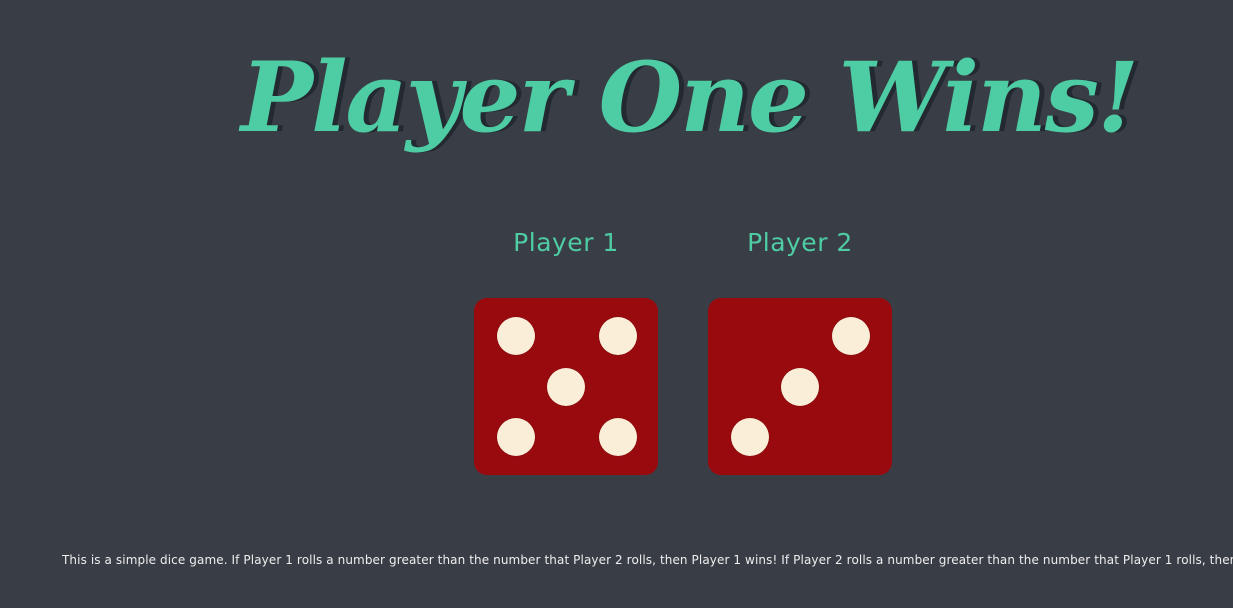 The image size is (1233, 608). I want to click on winner-title: Player One Wins!, so click(689, 97).